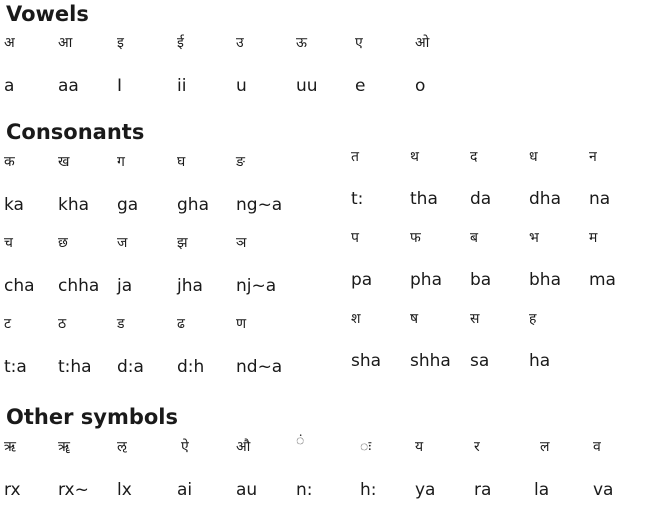 Image resolution: width=651 pixels, height=522 pixels. Describe the element at coordinates (304, 490) in the screenshot. I see `symbol-latin: n:` at that location.